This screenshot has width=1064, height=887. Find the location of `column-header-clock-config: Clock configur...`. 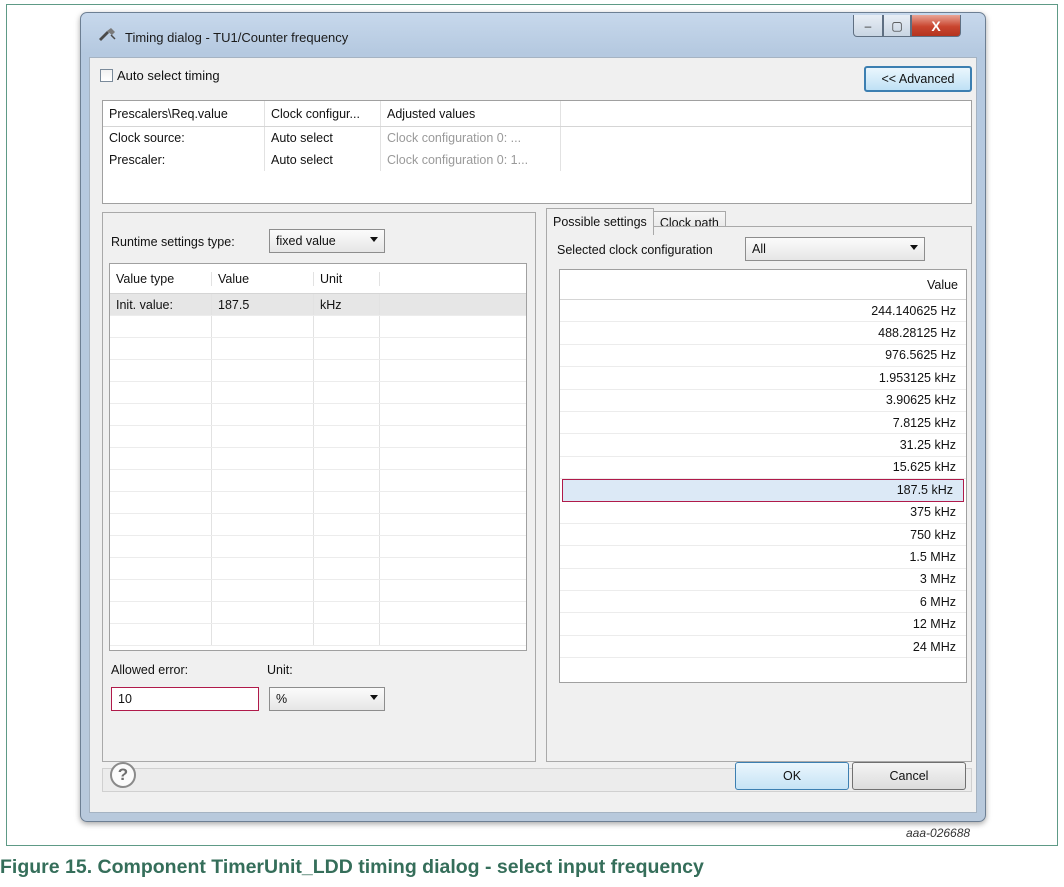

column-header-clock-config: Clock configur... is located at coordinates (323, 113).